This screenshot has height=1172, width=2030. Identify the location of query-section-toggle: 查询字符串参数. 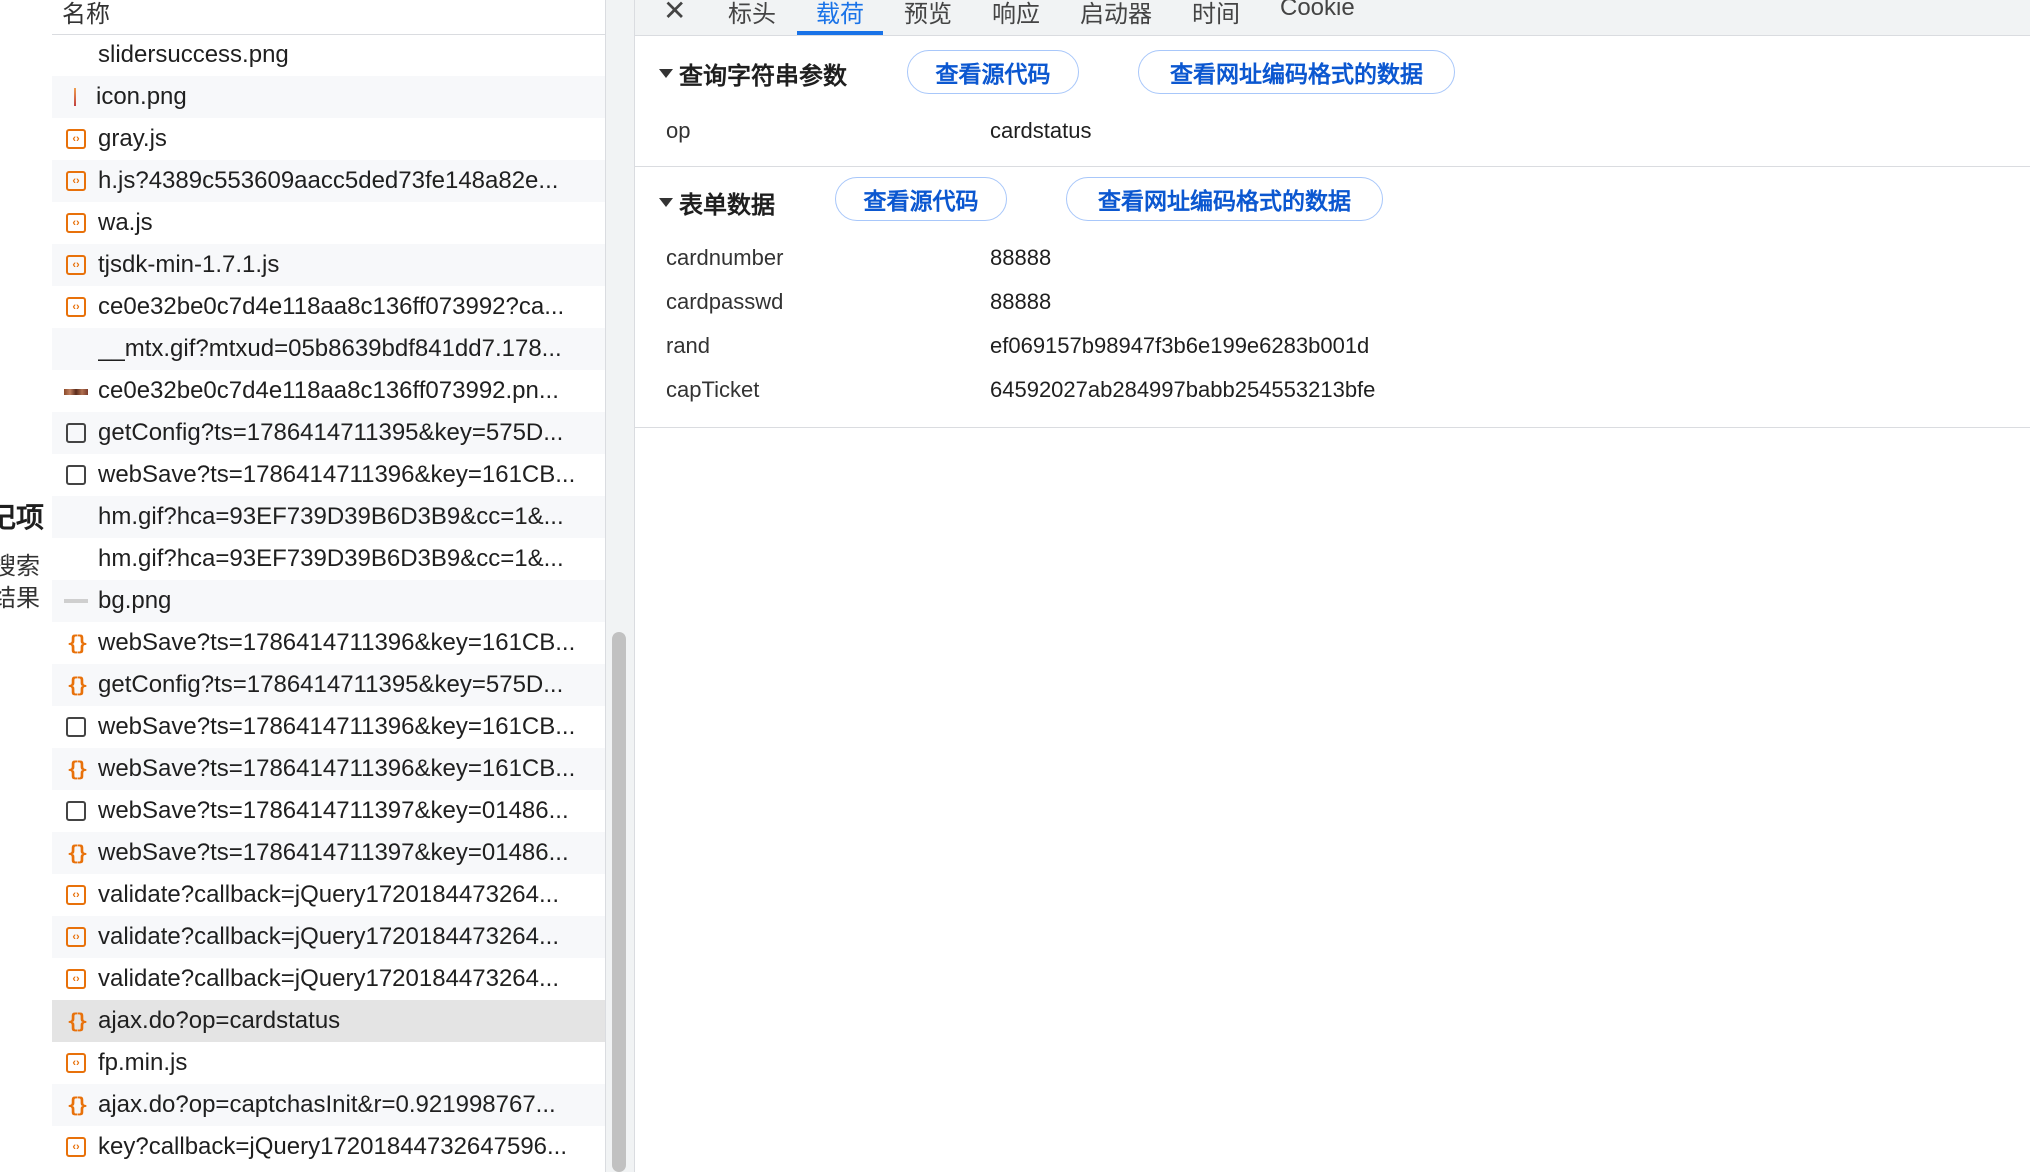
(753, 73).